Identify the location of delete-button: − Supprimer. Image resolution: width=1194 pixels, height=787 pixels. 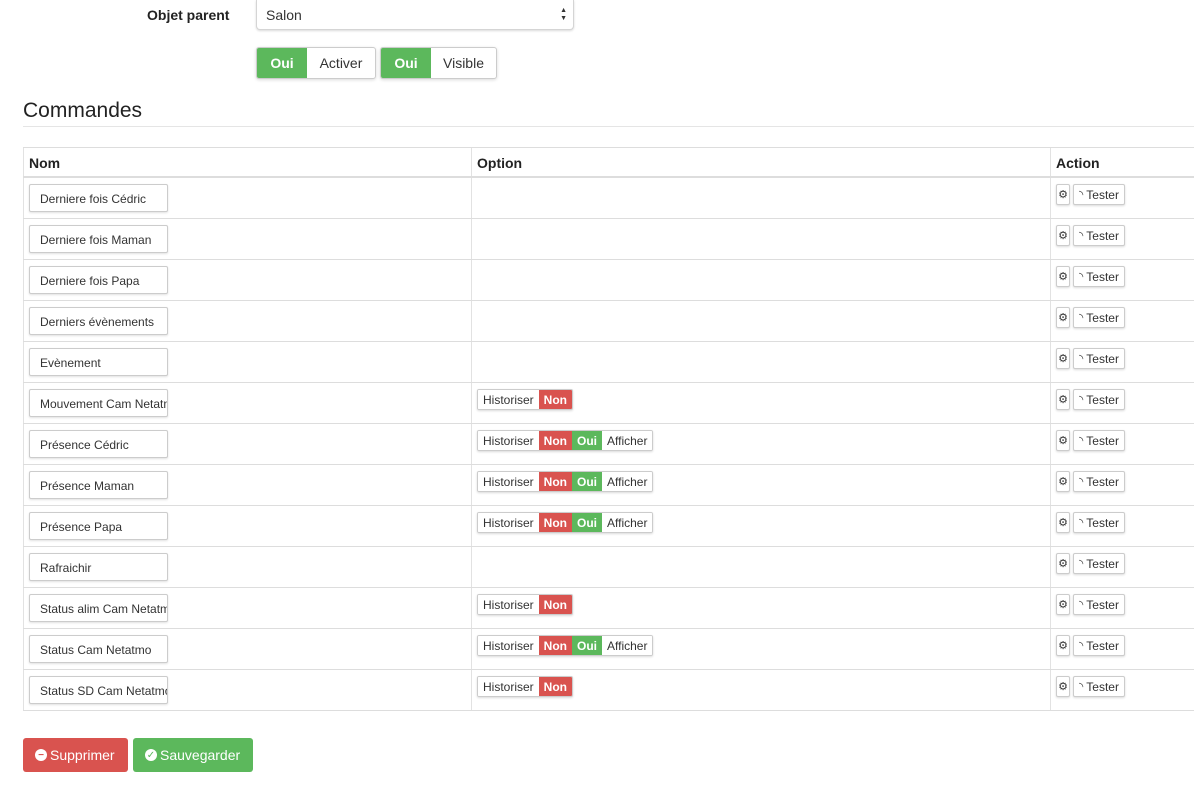
(75, 755).